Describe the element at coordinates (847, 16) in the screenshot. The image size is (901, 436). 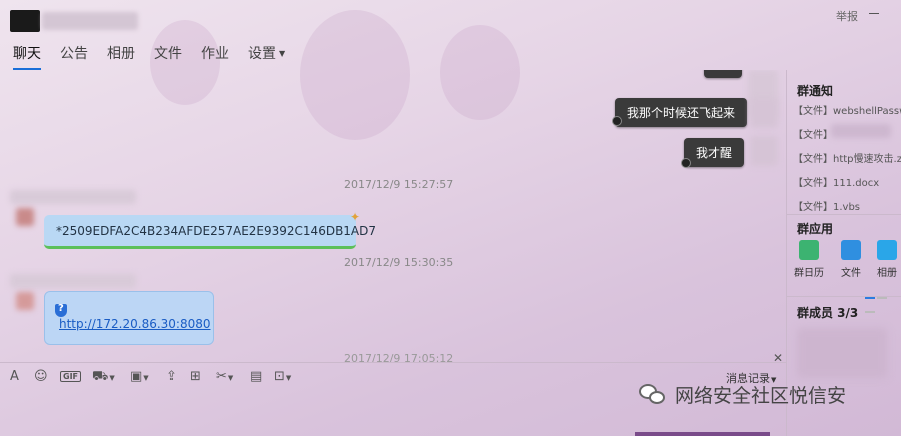
I see `report-link: 举报` at that location.